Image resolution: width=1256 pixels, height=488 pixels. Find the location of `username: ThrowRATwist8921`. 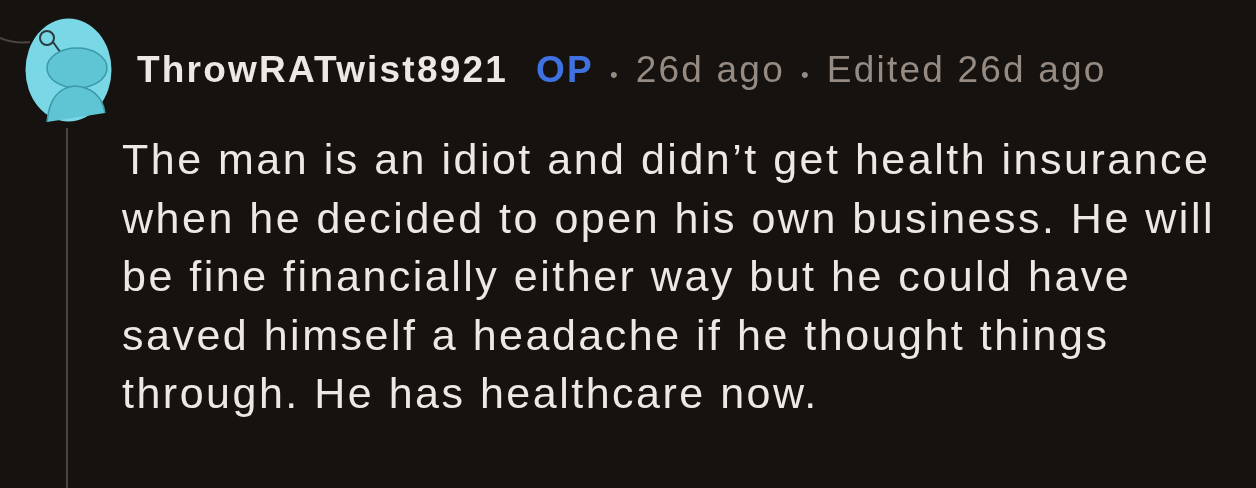

username: ThrowRATwist8921 is located at coordinates (322, 70).